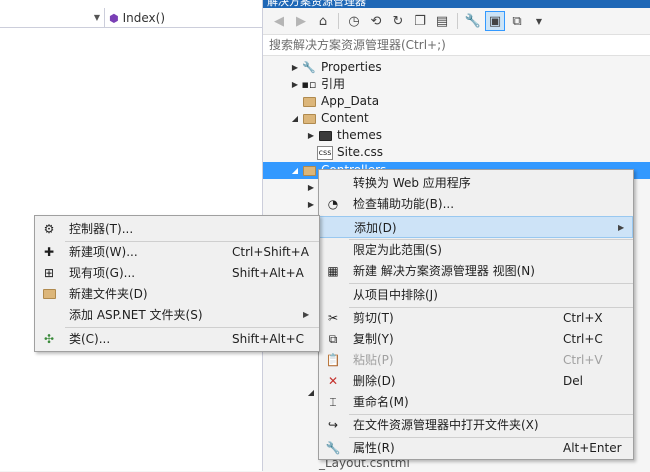  What do you see at coordinates (476, 339) in the screenshot?
I see `menu-item-copy: ⧉ 复制(Y) Ctrl+C` at bounding box center [476, 339].